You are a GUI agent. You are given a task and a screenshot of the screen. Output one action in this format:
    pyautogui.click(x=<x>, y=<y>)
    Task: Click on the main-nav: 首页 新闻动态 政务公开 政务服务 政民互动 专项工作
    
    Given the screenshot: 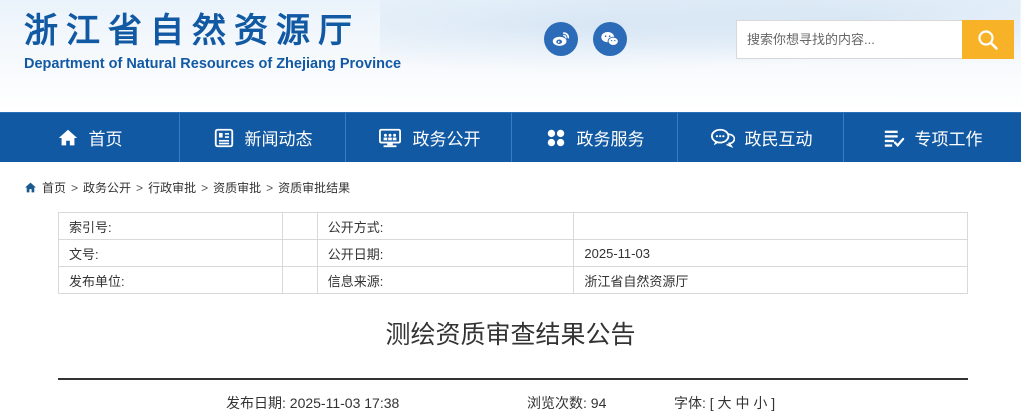 What is the action you would take?
    pyautogui.click(x=510, y=137)
    